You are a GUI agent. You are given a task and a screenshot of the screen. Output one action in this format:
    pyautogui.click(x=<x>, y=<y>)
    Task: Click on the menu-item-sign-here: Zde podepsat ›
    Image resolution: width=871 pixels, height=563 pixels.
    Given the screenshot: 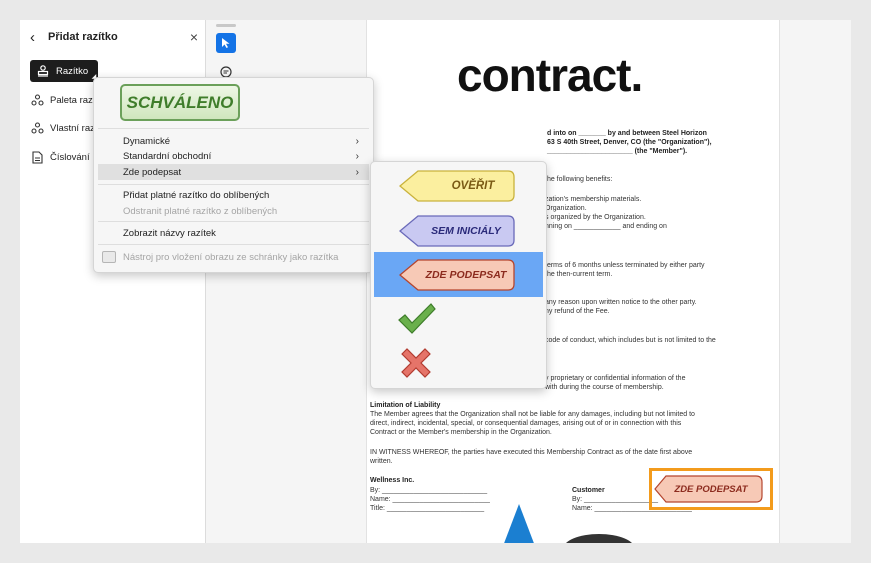 What is the action you would take?
    pyautogui.click(x=233, y=172)
    